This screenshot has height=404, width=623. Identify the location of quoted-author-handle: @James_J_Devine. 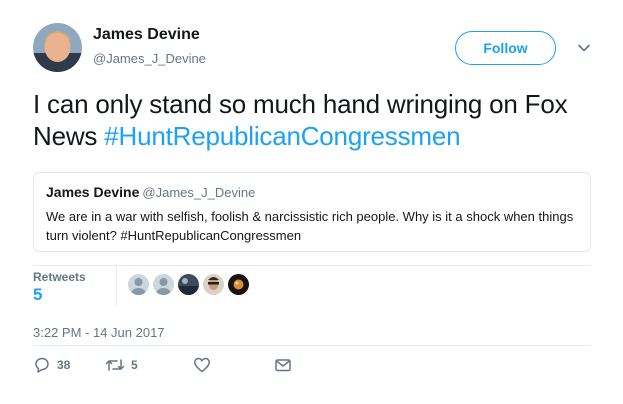
(199, 192).